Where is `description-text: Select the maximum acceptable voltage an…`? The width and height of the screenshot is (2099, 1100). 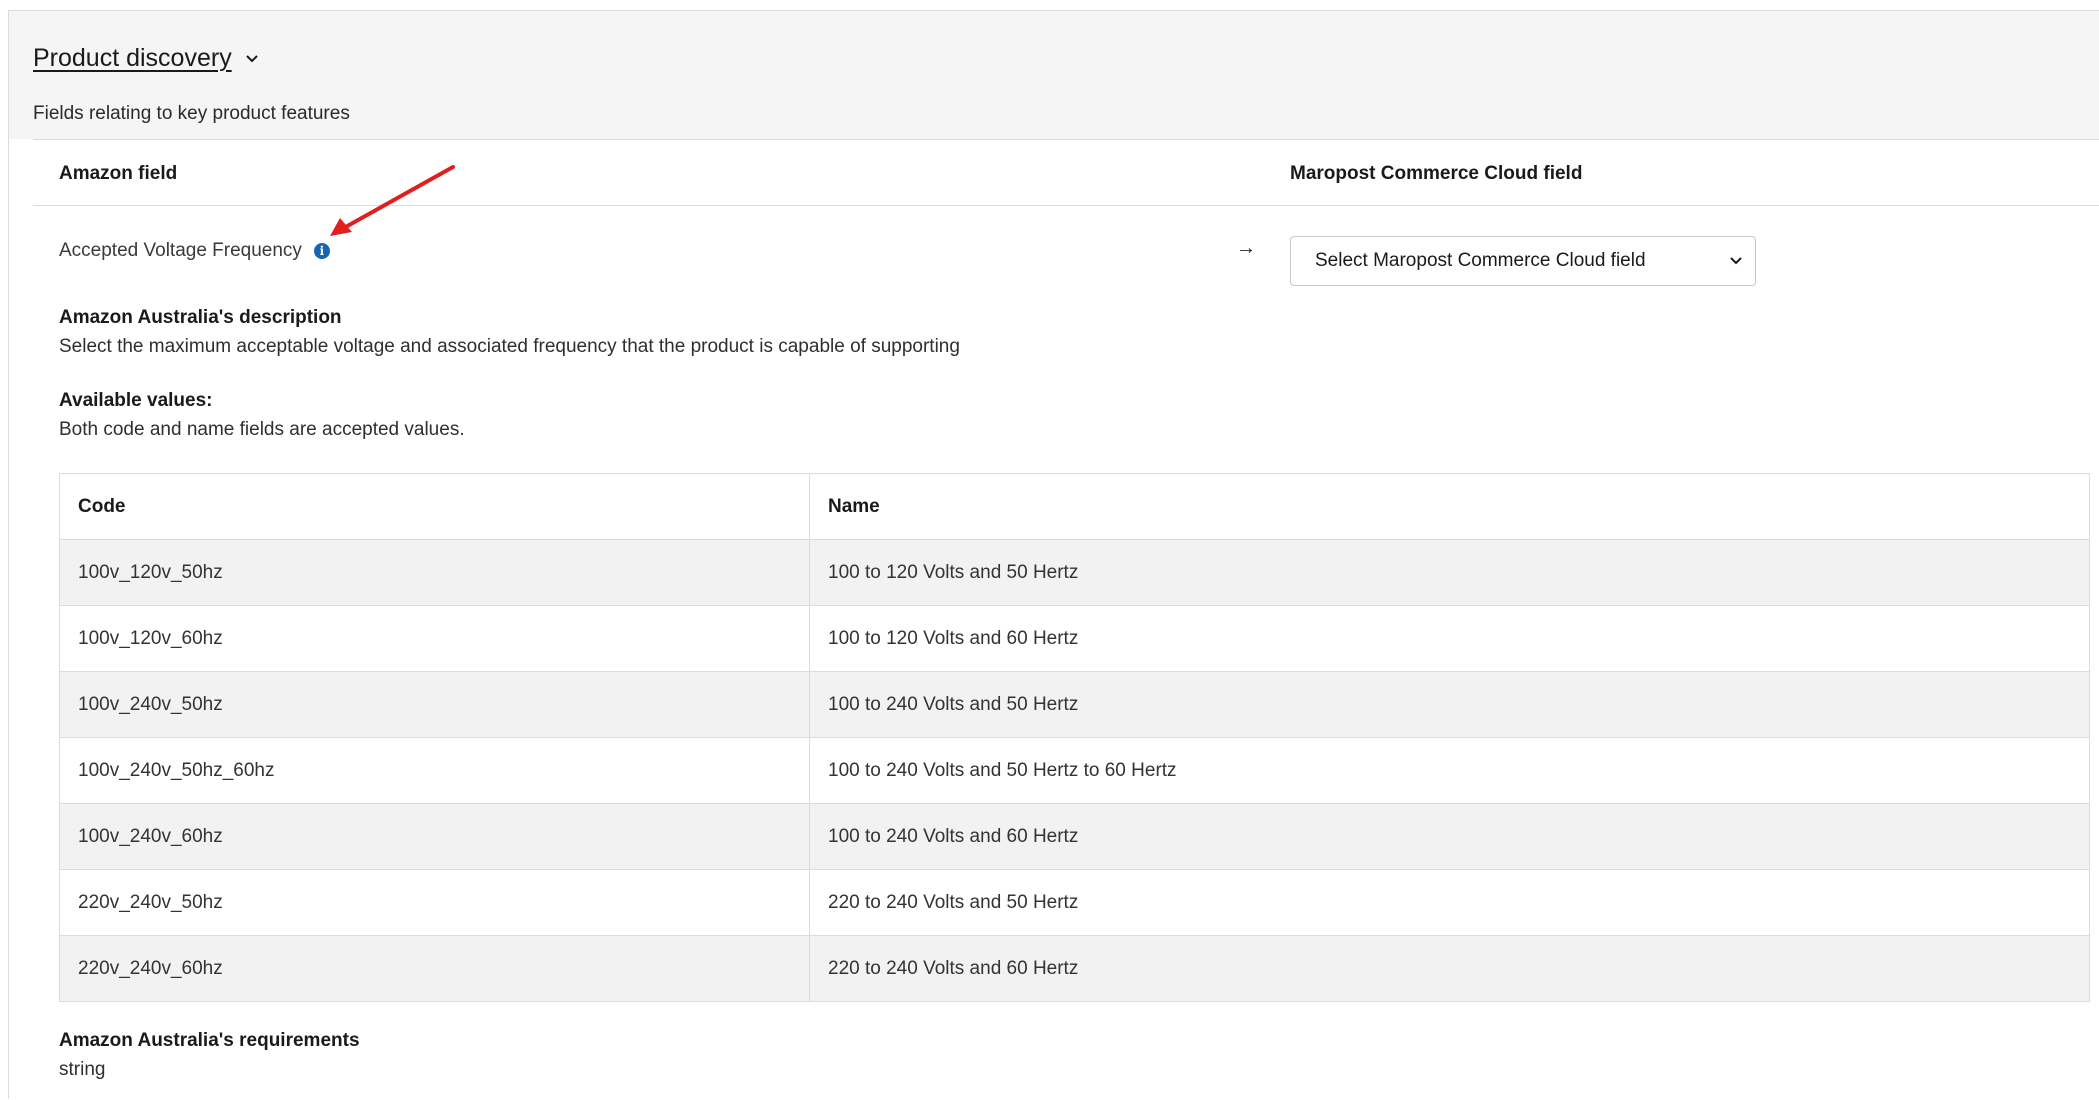
description-text: Select the maximum acceptable voltage an… is located at coordinates (509, 346).